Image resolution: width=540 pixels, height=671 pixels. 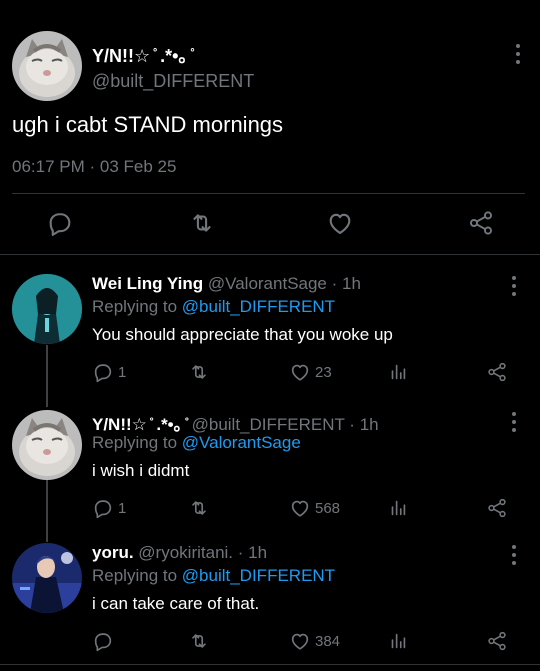 I want to click on like-count: 23, so click(x=323, y=372).